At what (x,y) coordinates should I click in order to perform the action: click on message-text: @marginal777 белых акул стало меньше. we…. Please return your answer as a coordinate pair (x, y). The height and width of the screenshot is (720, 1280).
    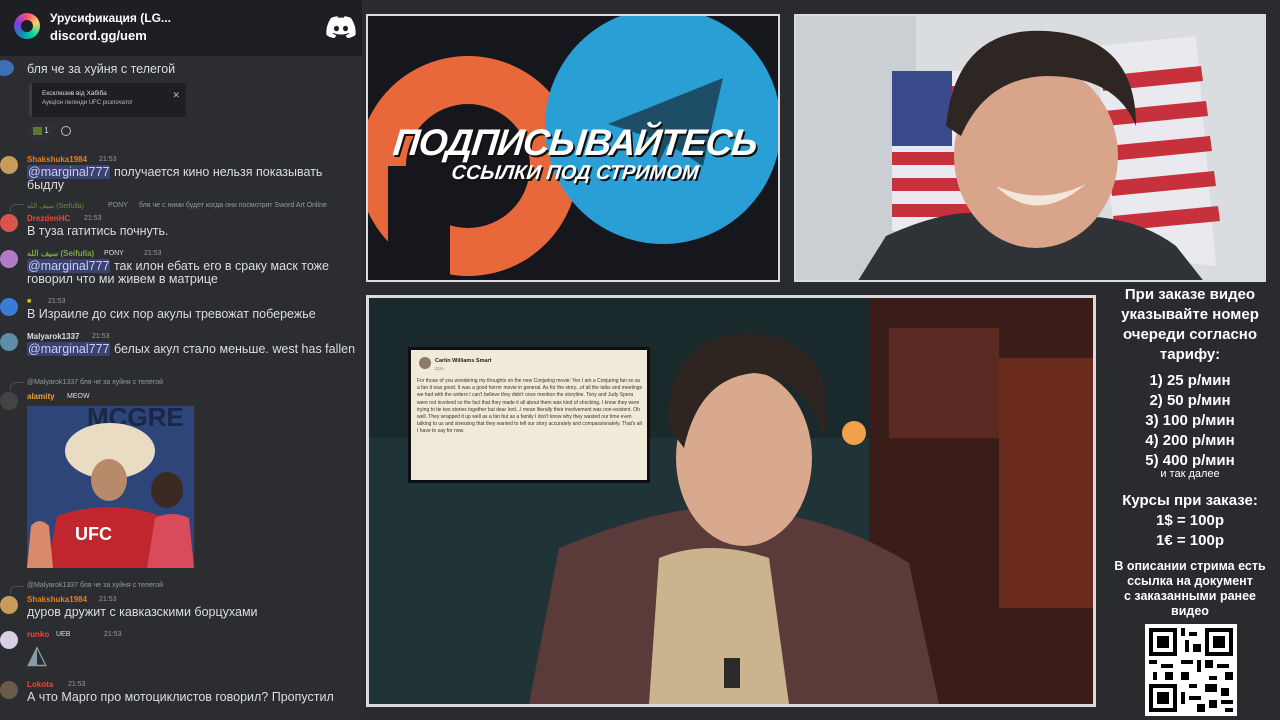
    Looking at the image, I should click on (192, 349).